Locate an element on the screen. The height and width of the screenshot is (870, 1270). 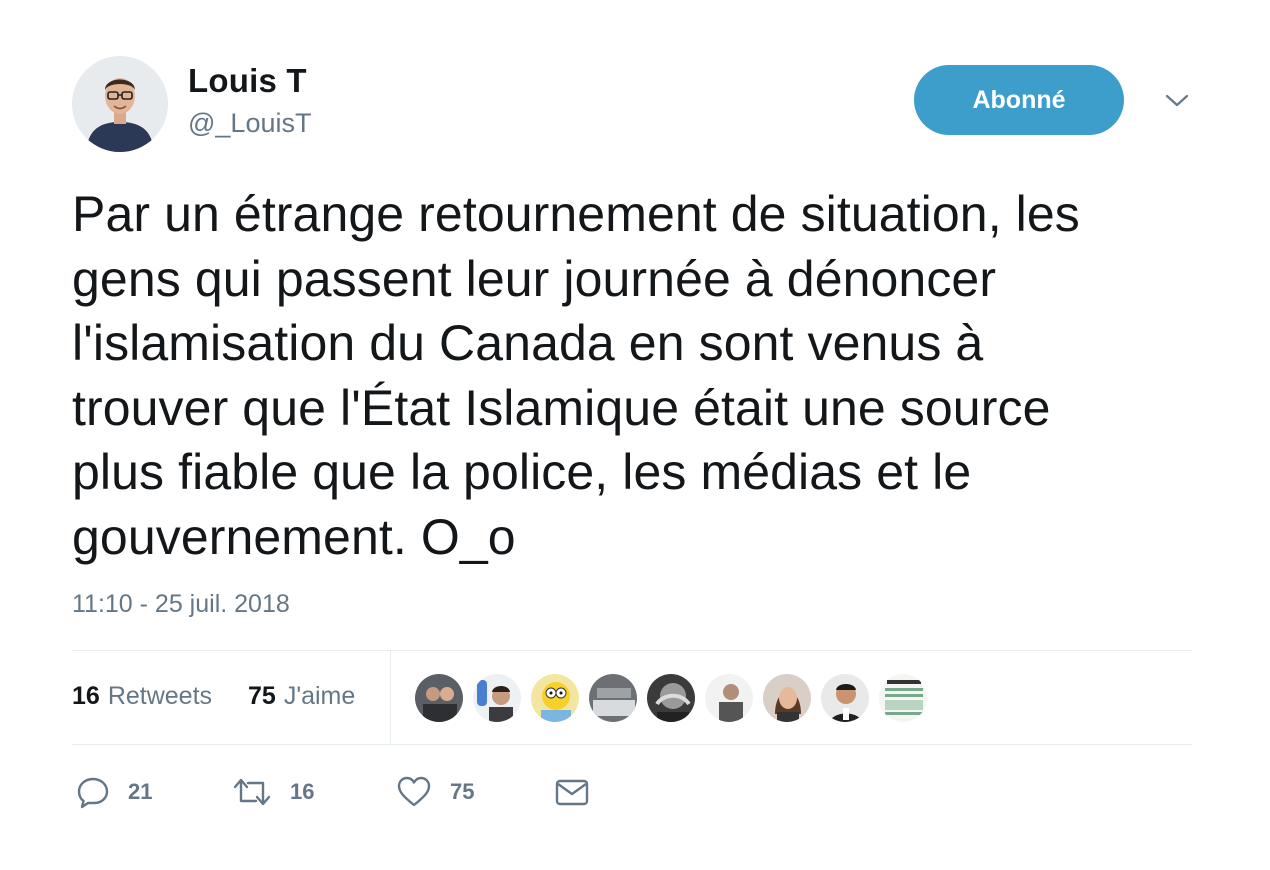
likes-stat: 75 J'aime is located at coordinates (301, 696).